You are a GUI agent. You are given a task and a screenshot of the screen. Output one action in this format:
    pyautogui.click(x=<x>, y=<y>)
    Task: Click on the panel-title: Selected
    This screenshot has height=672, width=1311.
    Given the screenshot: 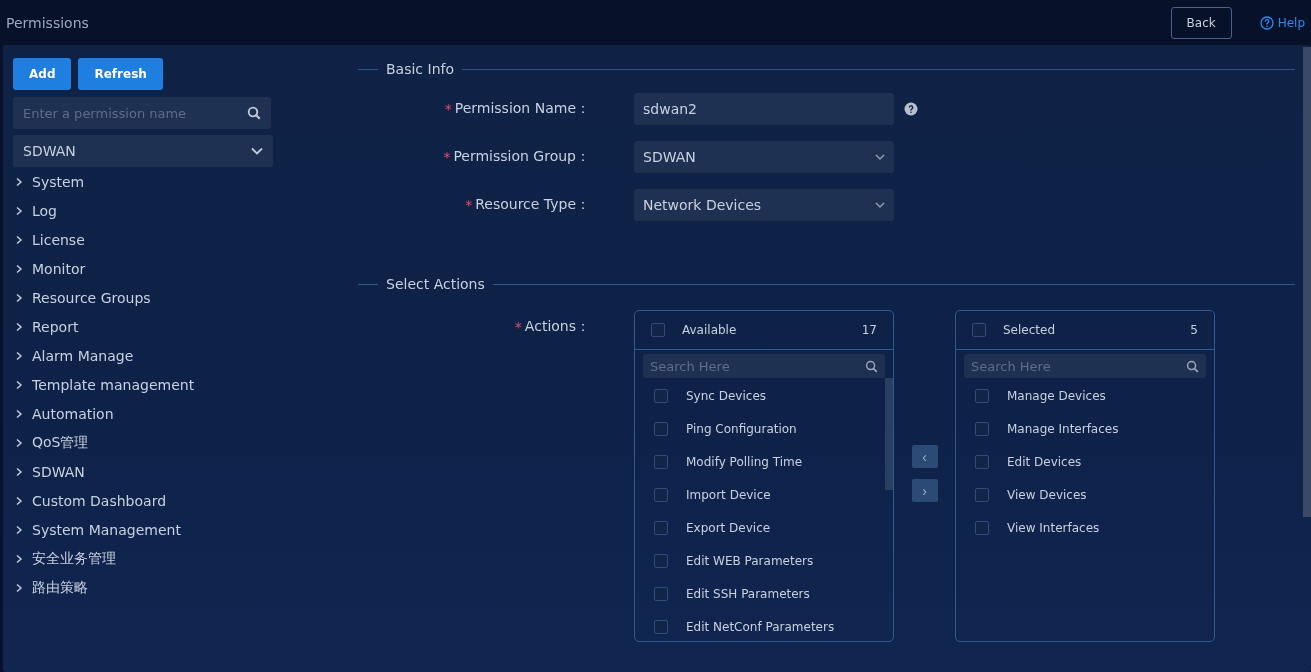 What is the action you would take?
    pyautogui.click(x=1030, y=330)
    